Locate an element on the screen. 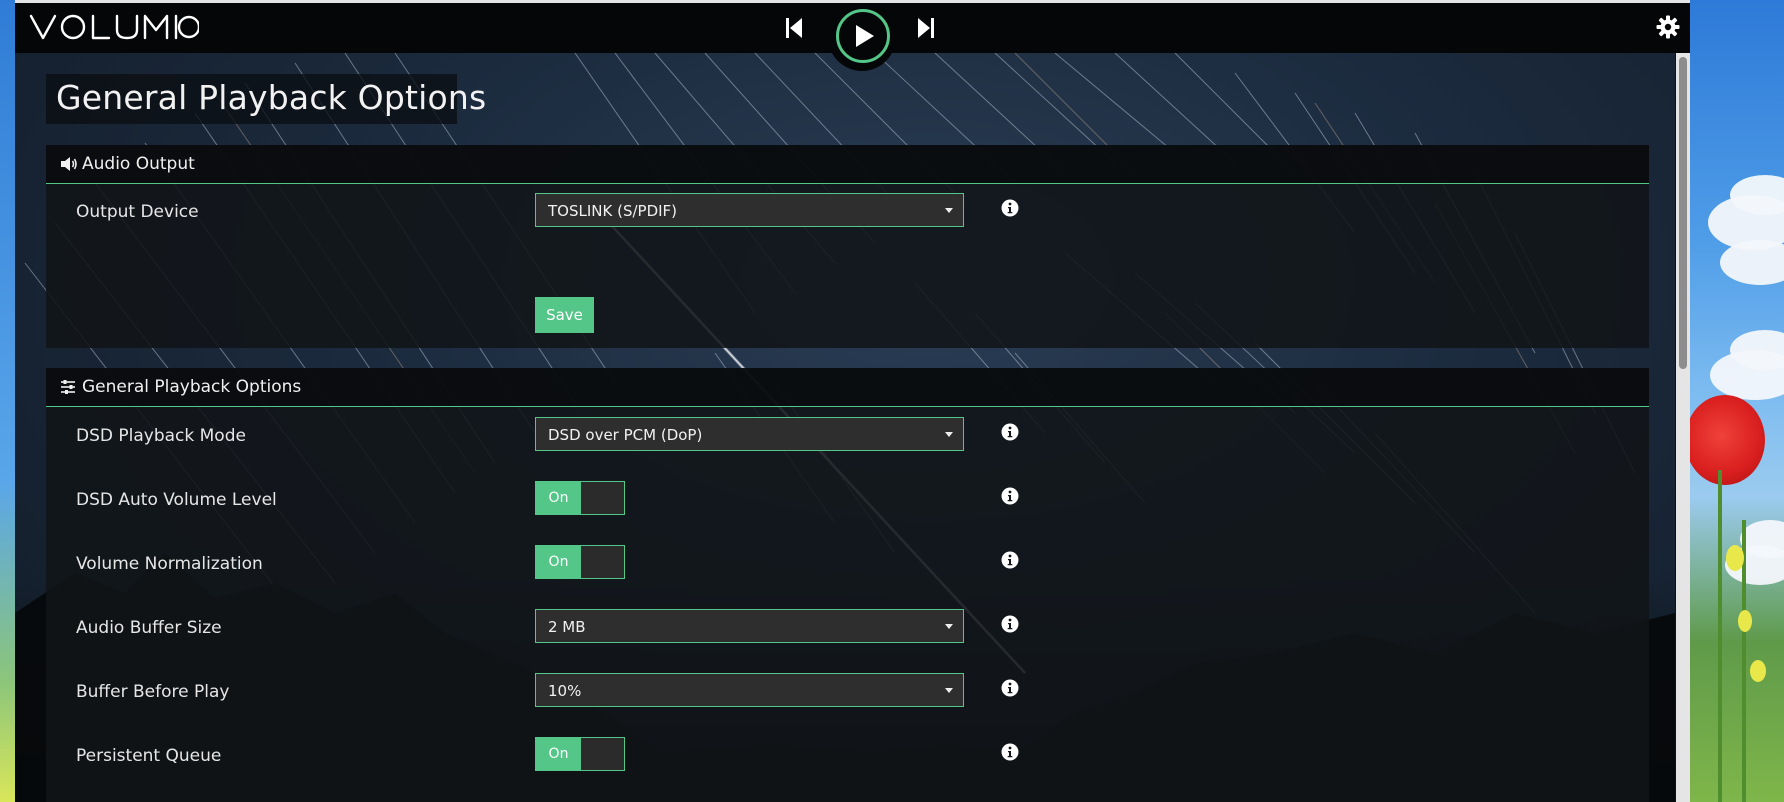 The image size is (1784, 802). section-title: Audio Output is located at coordinates (138, 164).